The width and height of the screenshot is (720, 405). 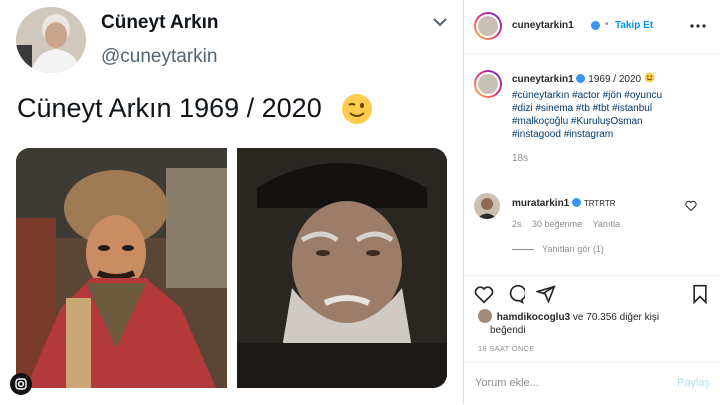 What do you see at coordinates (634, 25) in the screenshot?
I see `follow-button: Takip Et` at bounding box center [634, 25].